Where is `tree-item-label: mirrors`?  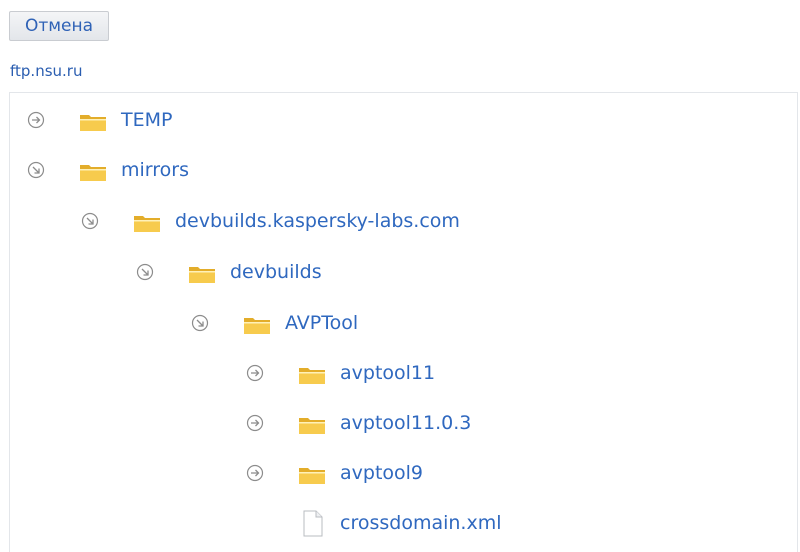
tree-item-label: mirrors is located at coordinates (155, 170).